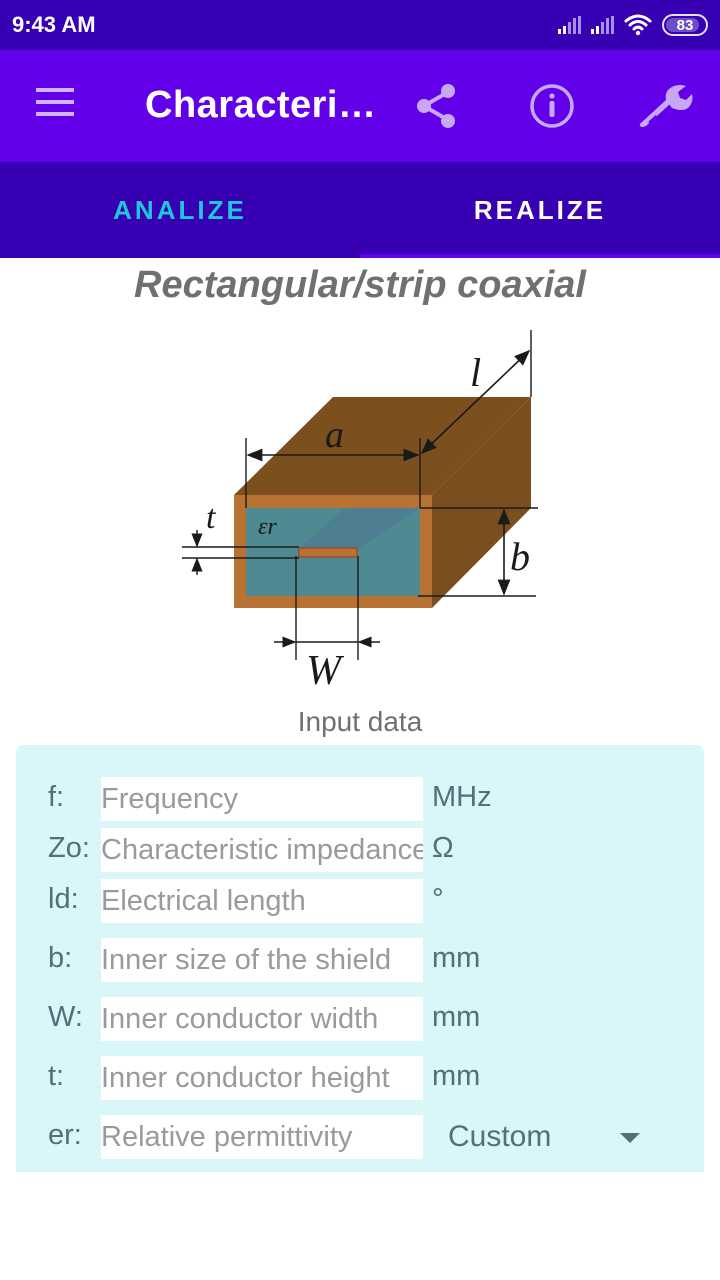 This screenshot has width=720, height=1280. What do you see at coordinates (262, 1078) in the screenshot?
I see `conductor-height-input` at bounding box center [262, 1078].